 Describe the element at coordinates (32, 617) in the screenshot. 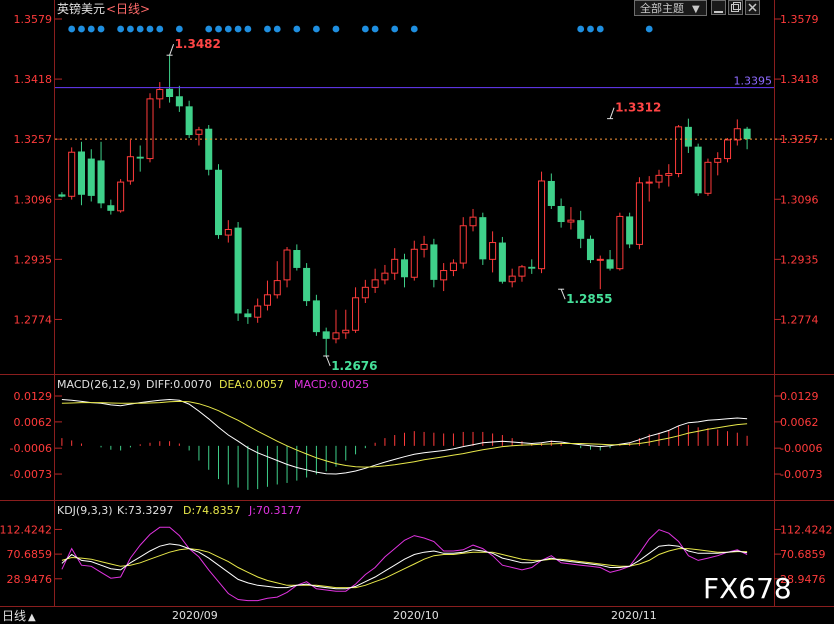

I see `chevron-up-icon: ▲` at that location.